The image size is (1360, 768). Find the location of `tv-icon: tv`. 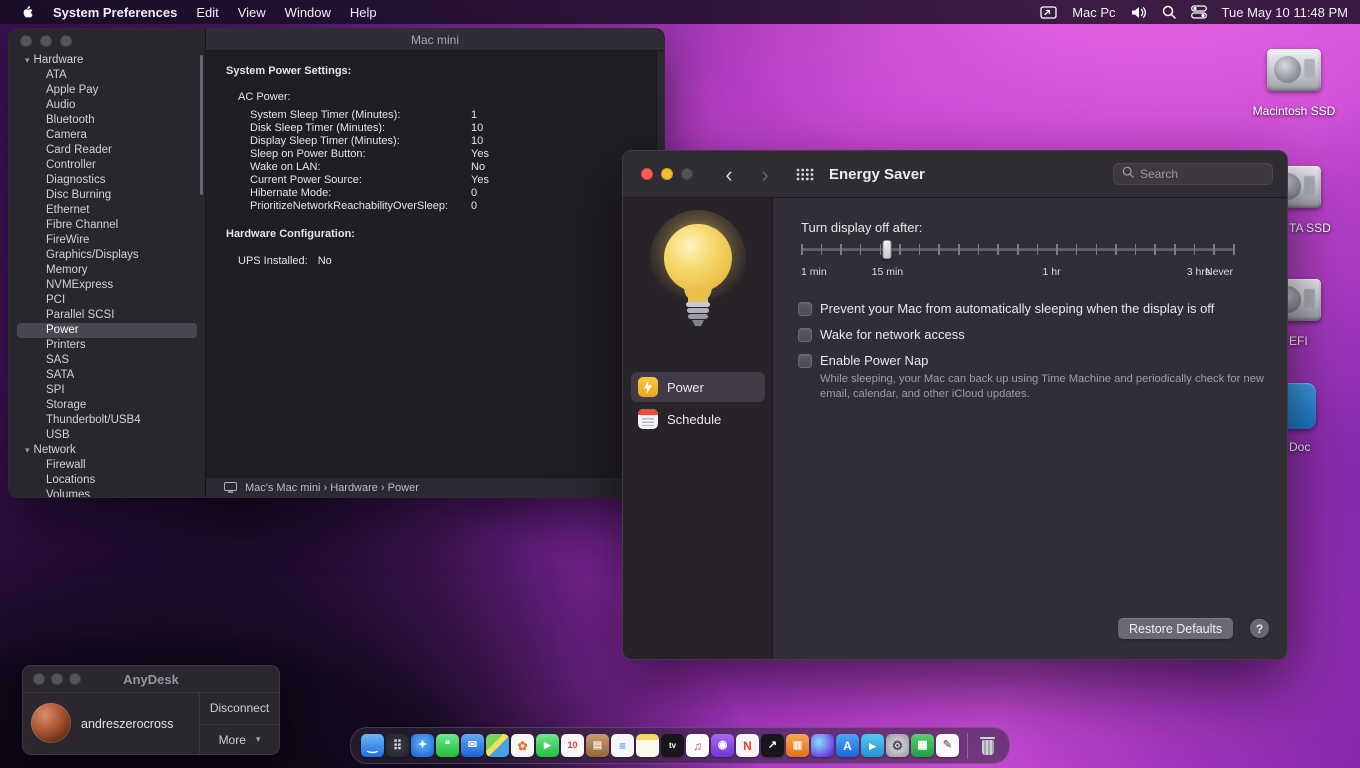

tv-icon: tv is located at coordinates (672, 745).